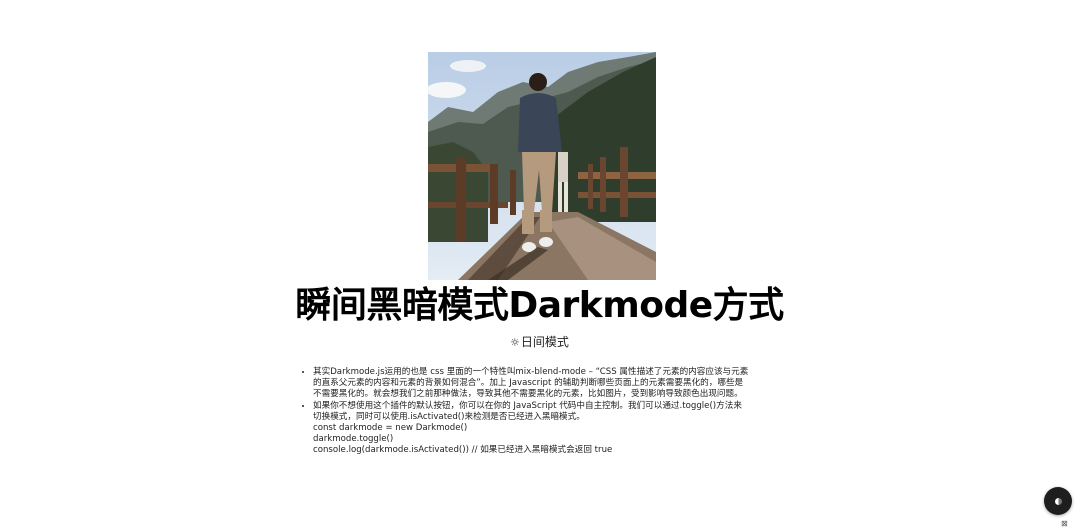  What do you see at coordinates (539, 305) in the screenshot?
I see `page-title: 瞬间黑暗模式Darkmode方式` at bounding box center [539, 305].